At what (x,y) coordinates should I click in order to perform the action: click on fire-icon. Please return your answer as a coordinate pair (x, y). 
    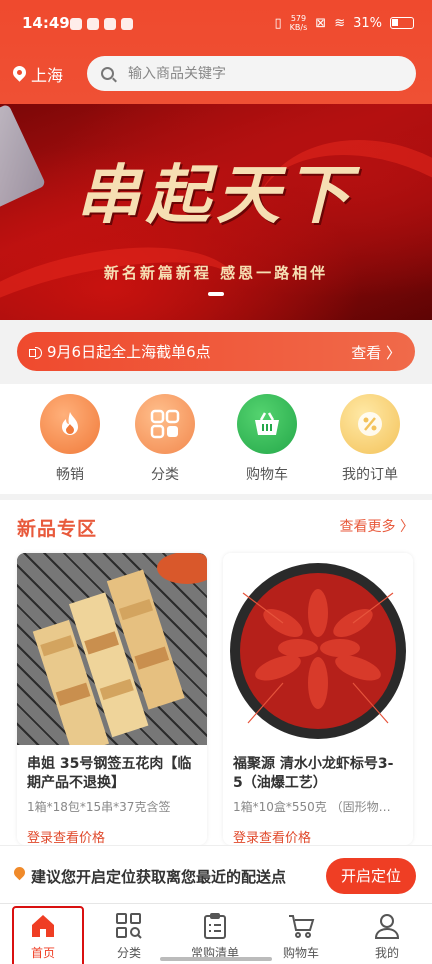
    Looking at the image, I should click on (70, 424).